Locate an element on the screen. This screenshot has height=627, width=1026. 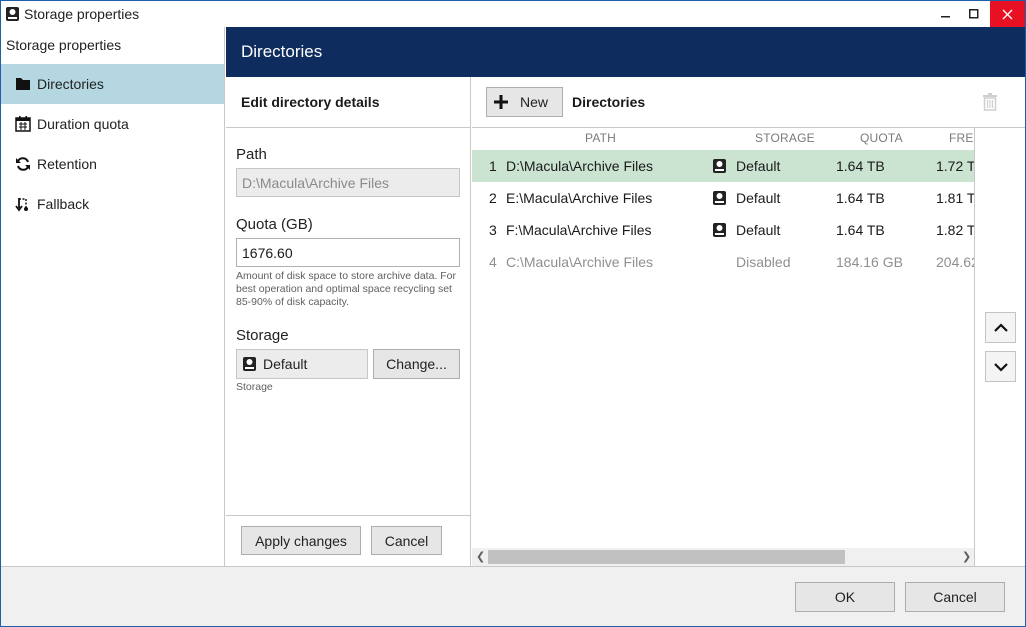
window-title: Storage properties is located at coordinates (82, 14).